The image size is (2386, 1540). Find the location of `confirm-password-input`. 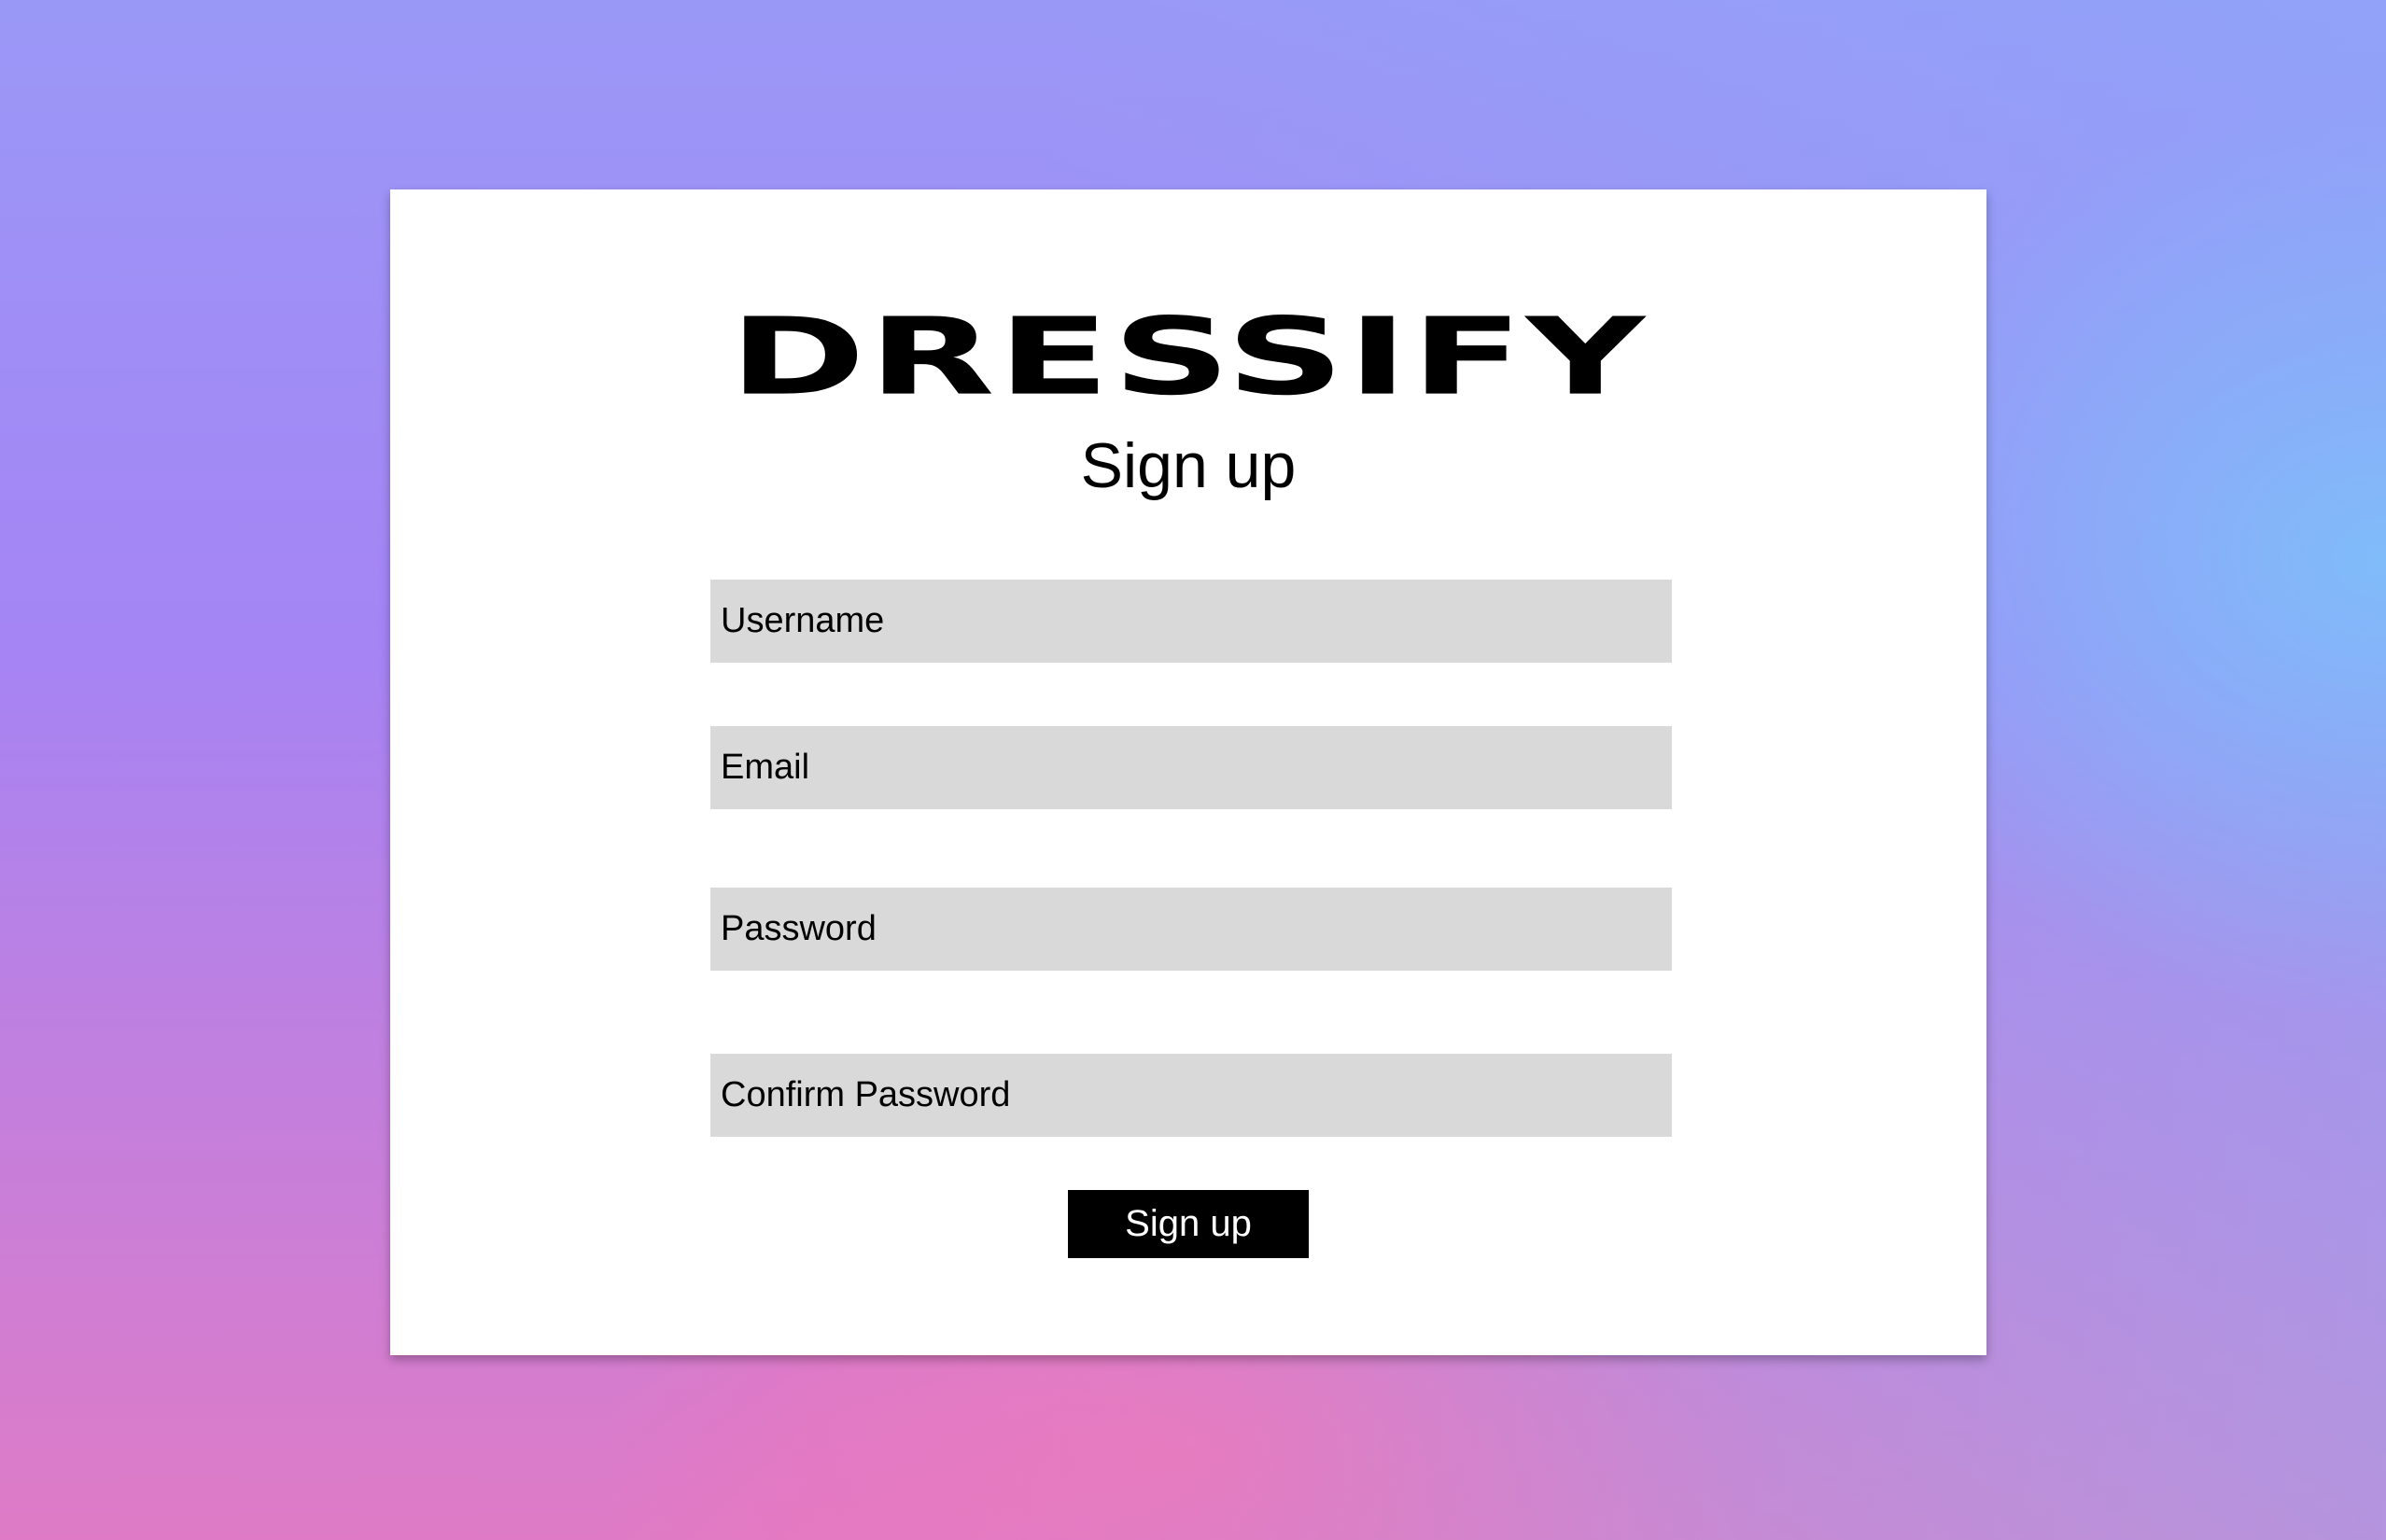

confirm-password-input is located at coordinates (1197, 1095).